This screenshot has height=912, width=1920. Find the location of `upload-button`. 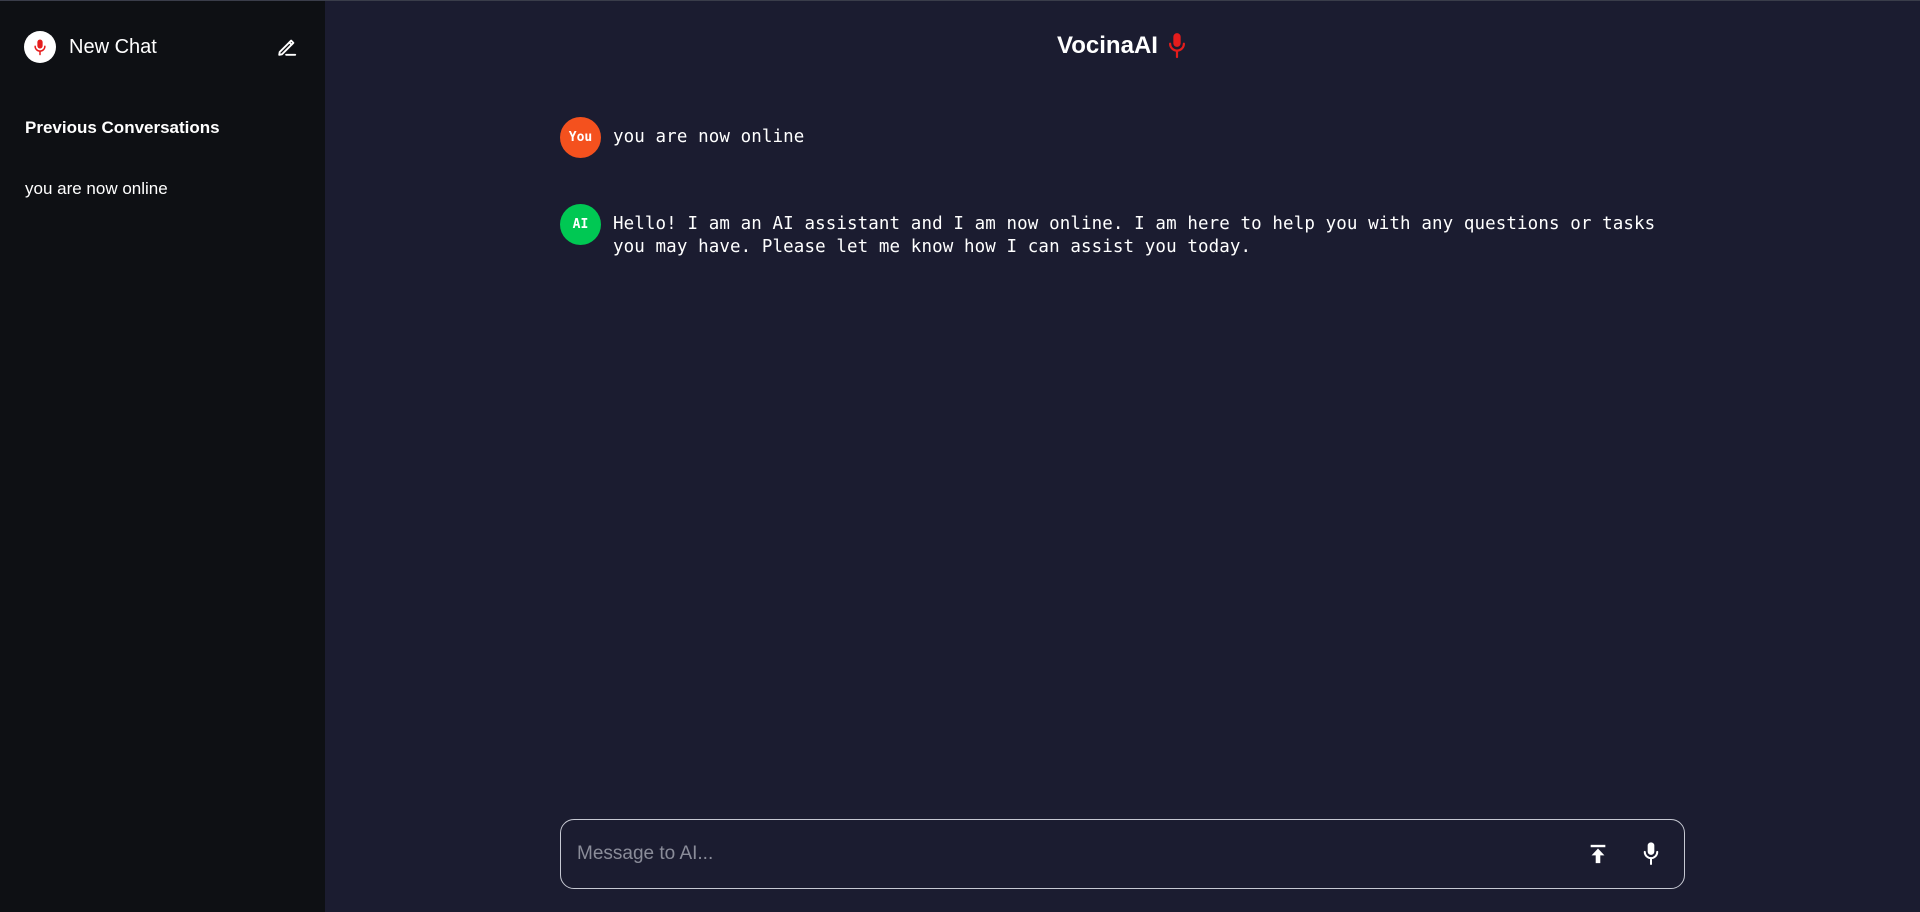

upload-button is located at coordinates (1598, 854).